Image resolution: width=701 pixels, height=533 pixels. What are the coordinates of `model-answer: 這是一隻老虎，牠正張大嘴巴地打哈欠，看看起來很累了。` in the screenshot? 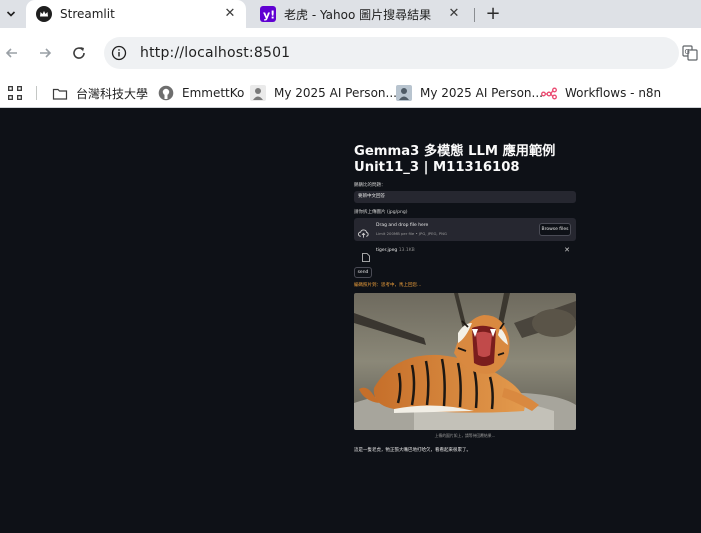 It's located at (412, 450).